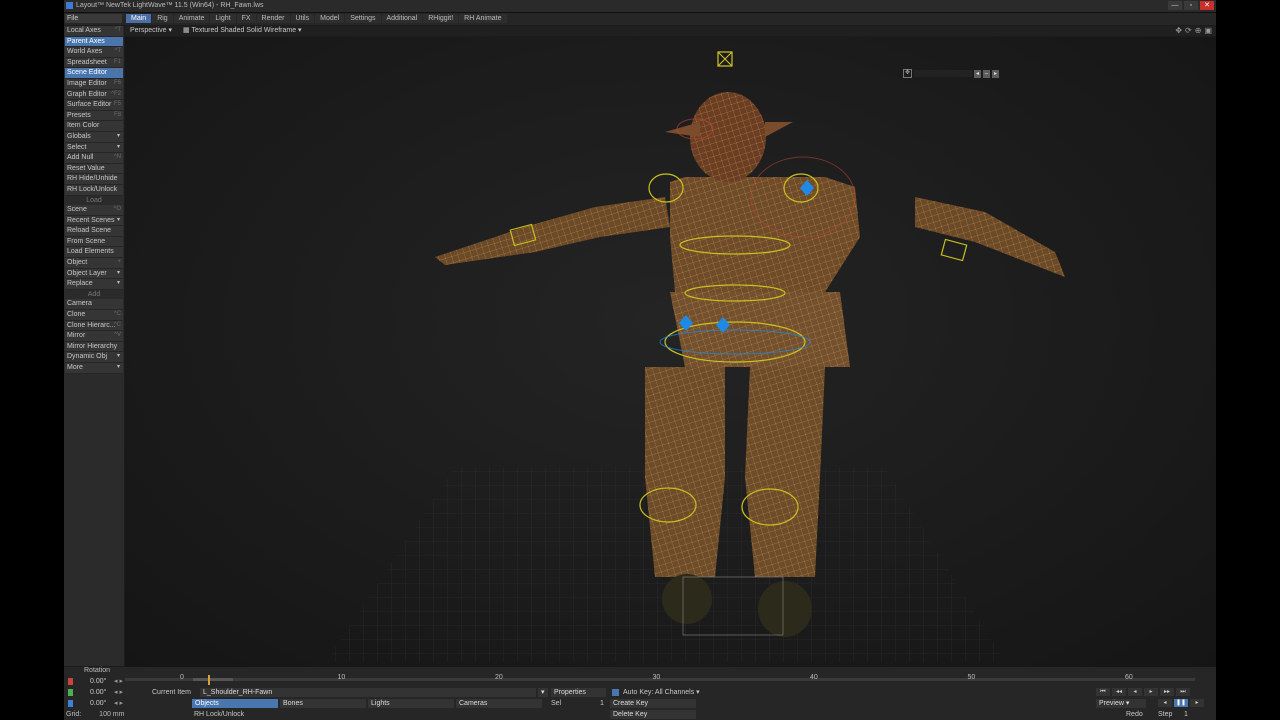  Describe the element at coordinates (223, 18) in the screenshot. I see `tab-light: Light` at that location.